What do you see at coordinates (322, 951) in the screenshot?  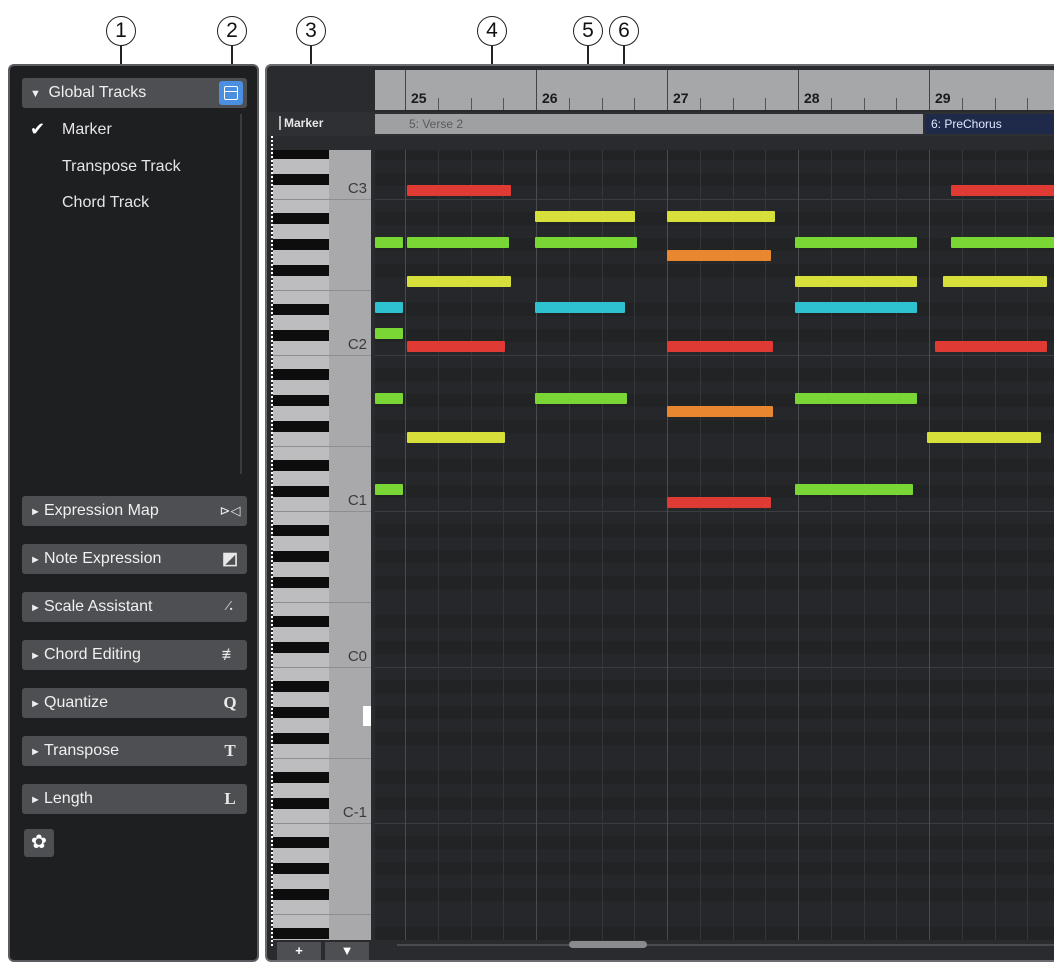 I see `keyboard-buttons: + ▼` at bounding box center [322, 951].